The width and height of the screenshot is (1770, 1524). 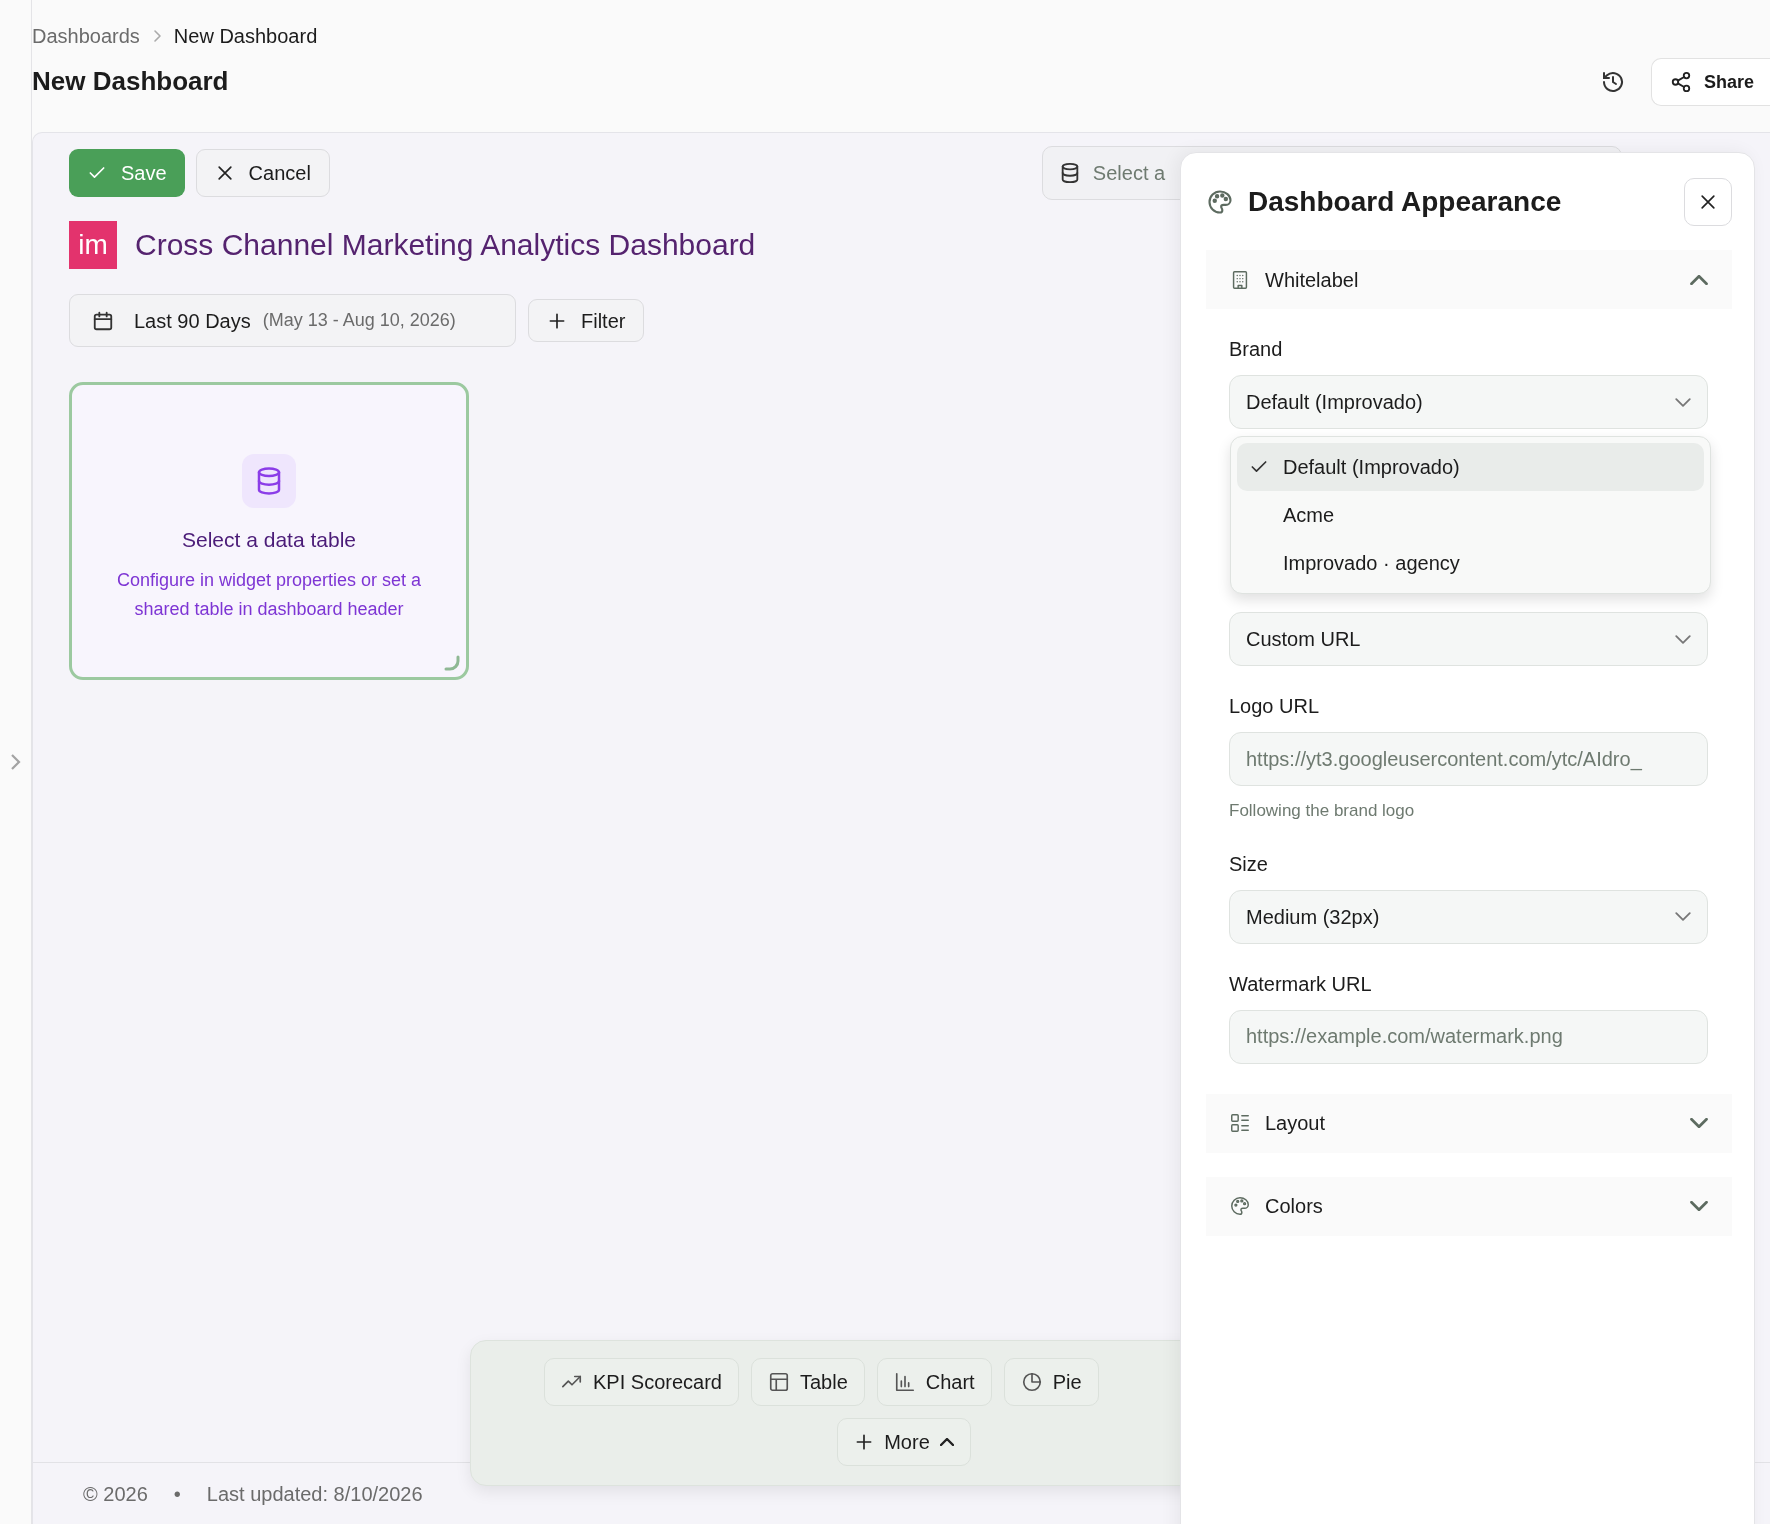 I want to click on brand-logo: im, so click(x=93, y=245).